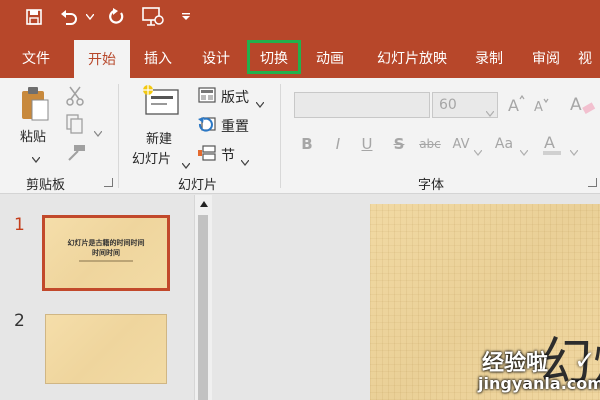  What do you see at coordinates (46, 185) in the screenshot?
I see `clipboard-group-label: 剪贴板` at bounding box center [46, 185].